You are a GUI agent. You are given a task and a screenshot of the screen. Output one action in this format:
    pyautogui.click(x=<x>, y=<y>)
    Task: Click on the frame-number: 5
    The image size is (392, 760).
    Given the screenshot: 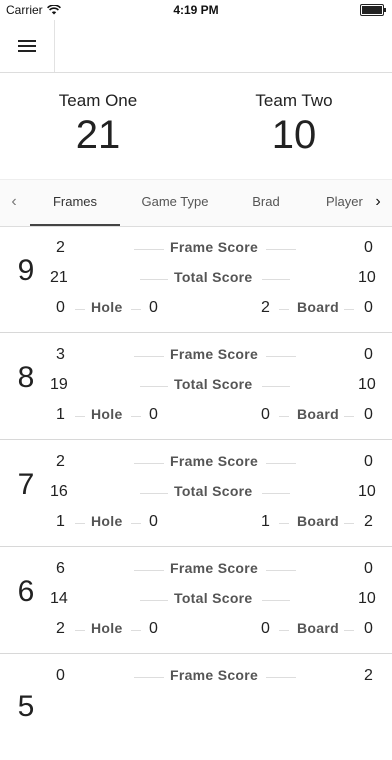 What is the action you would take?
    pyautogui.click(x=26, y=706)
    